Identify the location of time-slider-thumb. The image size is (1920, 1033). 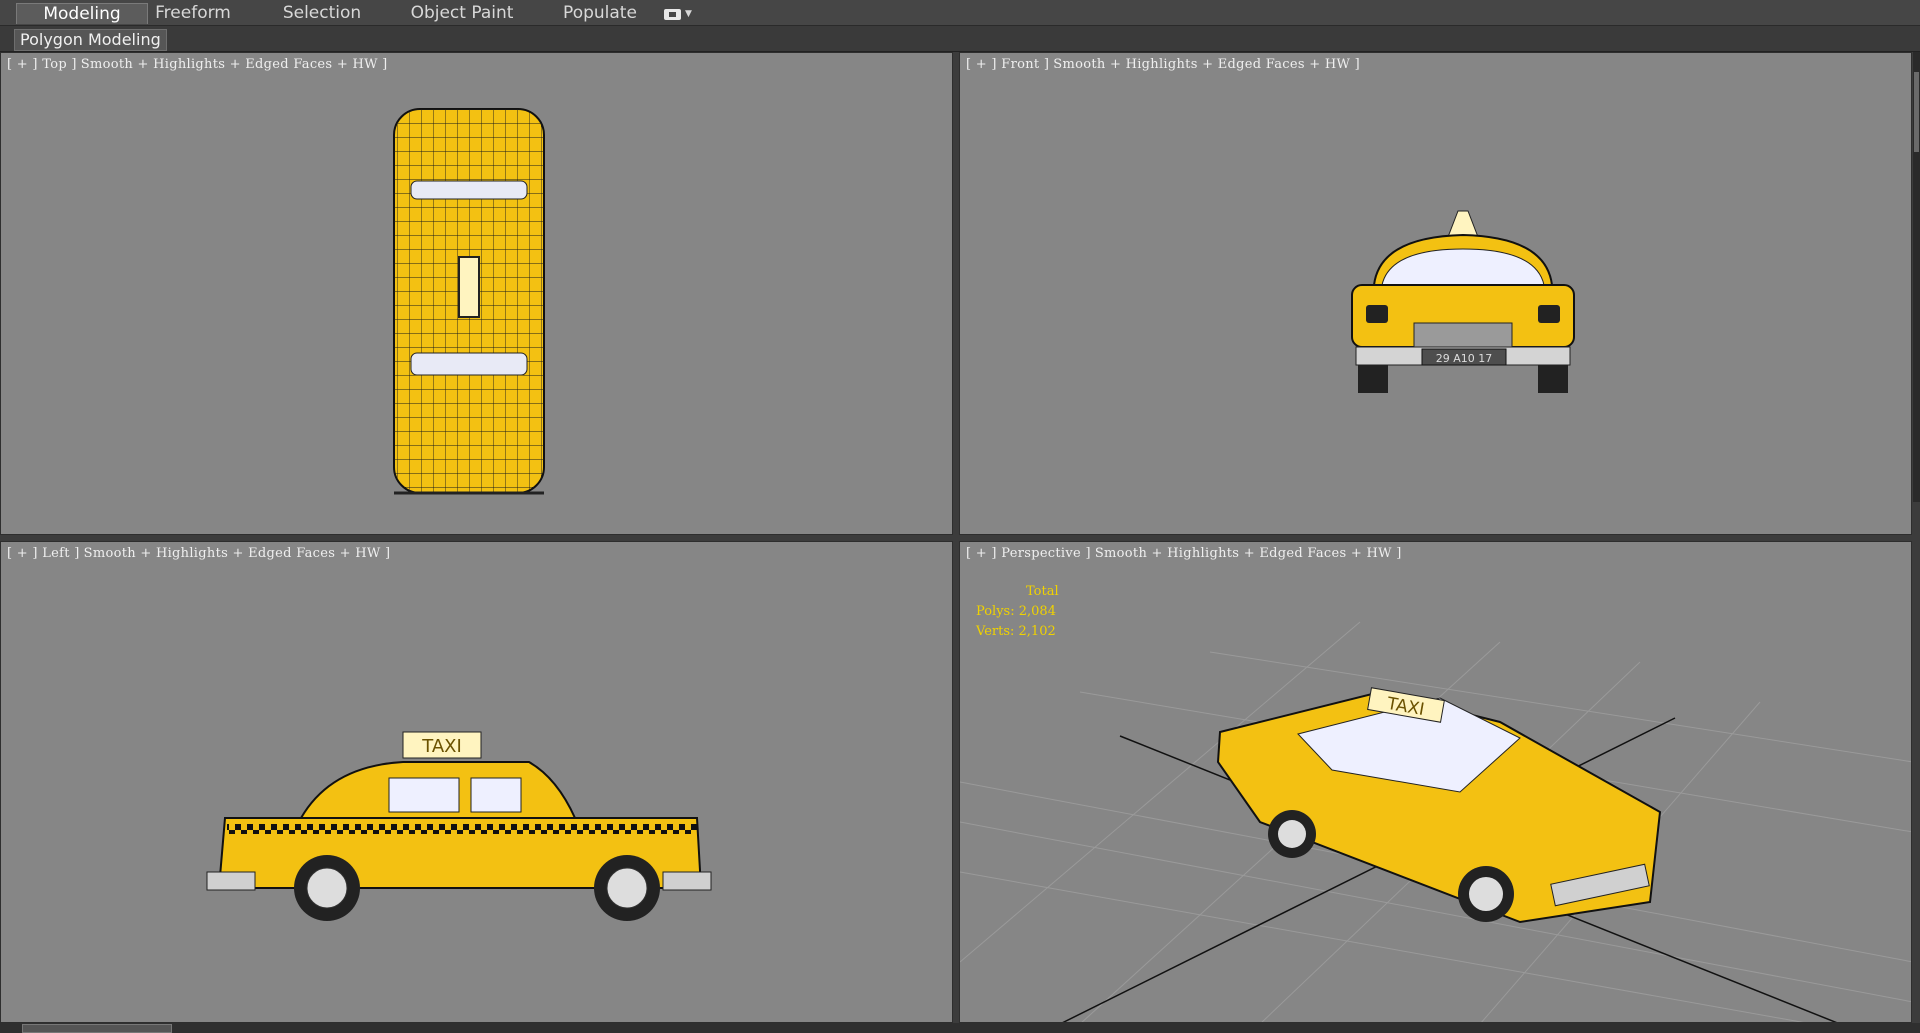
(97, 1028).